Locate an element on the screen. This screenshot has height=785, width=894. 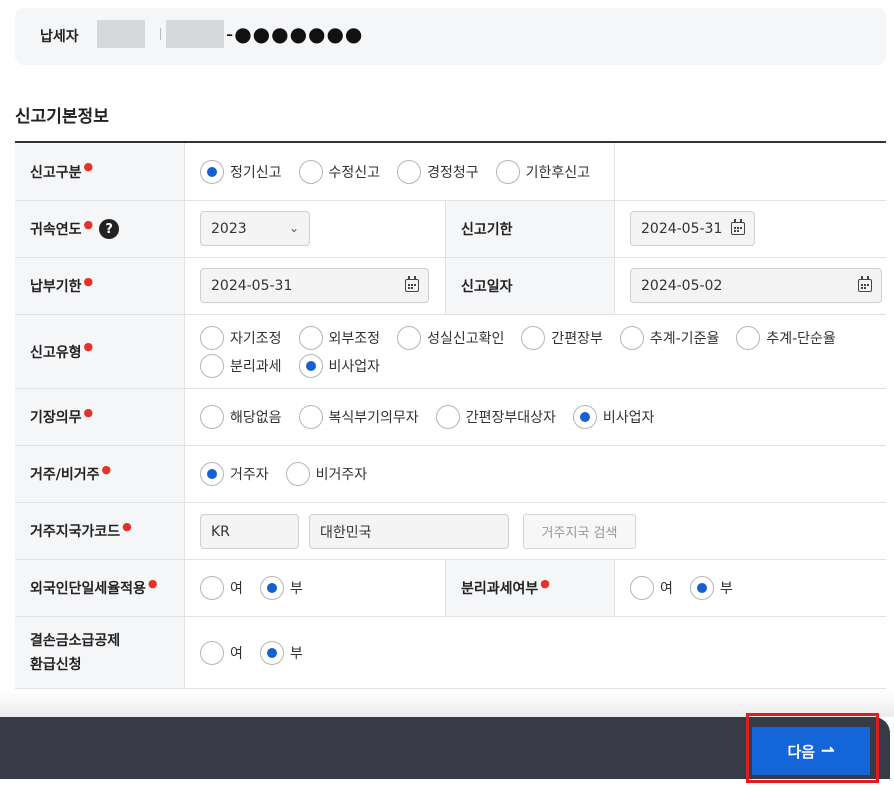
label-report-type: 신고구분 ● is located at coordinates (100, 171).